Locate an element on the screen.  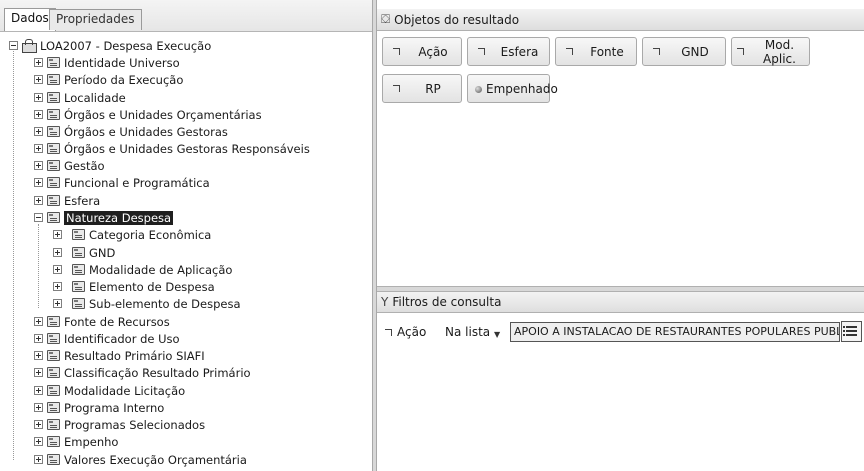
cube-icon is located at coordinates (29, 46).